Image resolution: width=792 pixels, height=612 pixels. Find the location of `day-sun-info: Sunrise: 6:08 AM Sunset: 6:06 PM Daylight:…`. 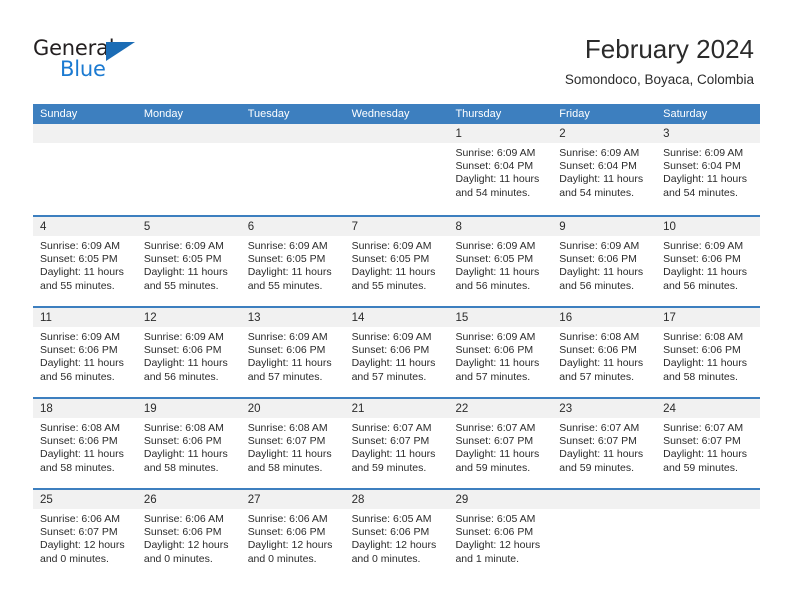

day-sun-info: Sunrise: 6:08 AM Sunset: 6:06 PM Daylight:… is located at coordinates (85, 446).